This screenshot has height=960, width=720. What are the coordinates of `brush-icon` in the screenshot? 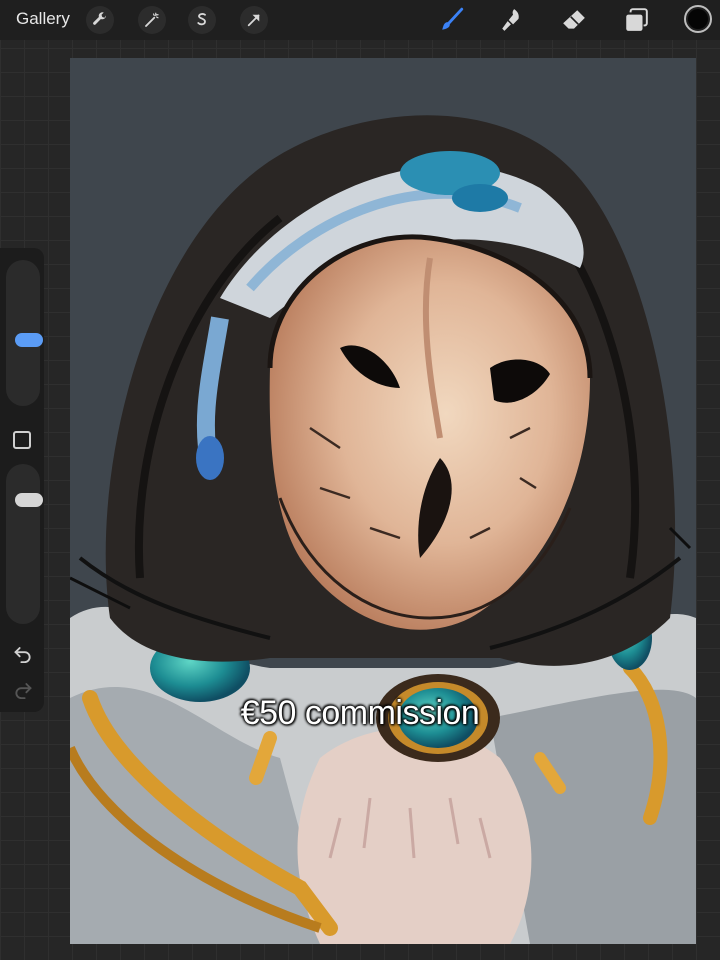 It's located at (452, 20).